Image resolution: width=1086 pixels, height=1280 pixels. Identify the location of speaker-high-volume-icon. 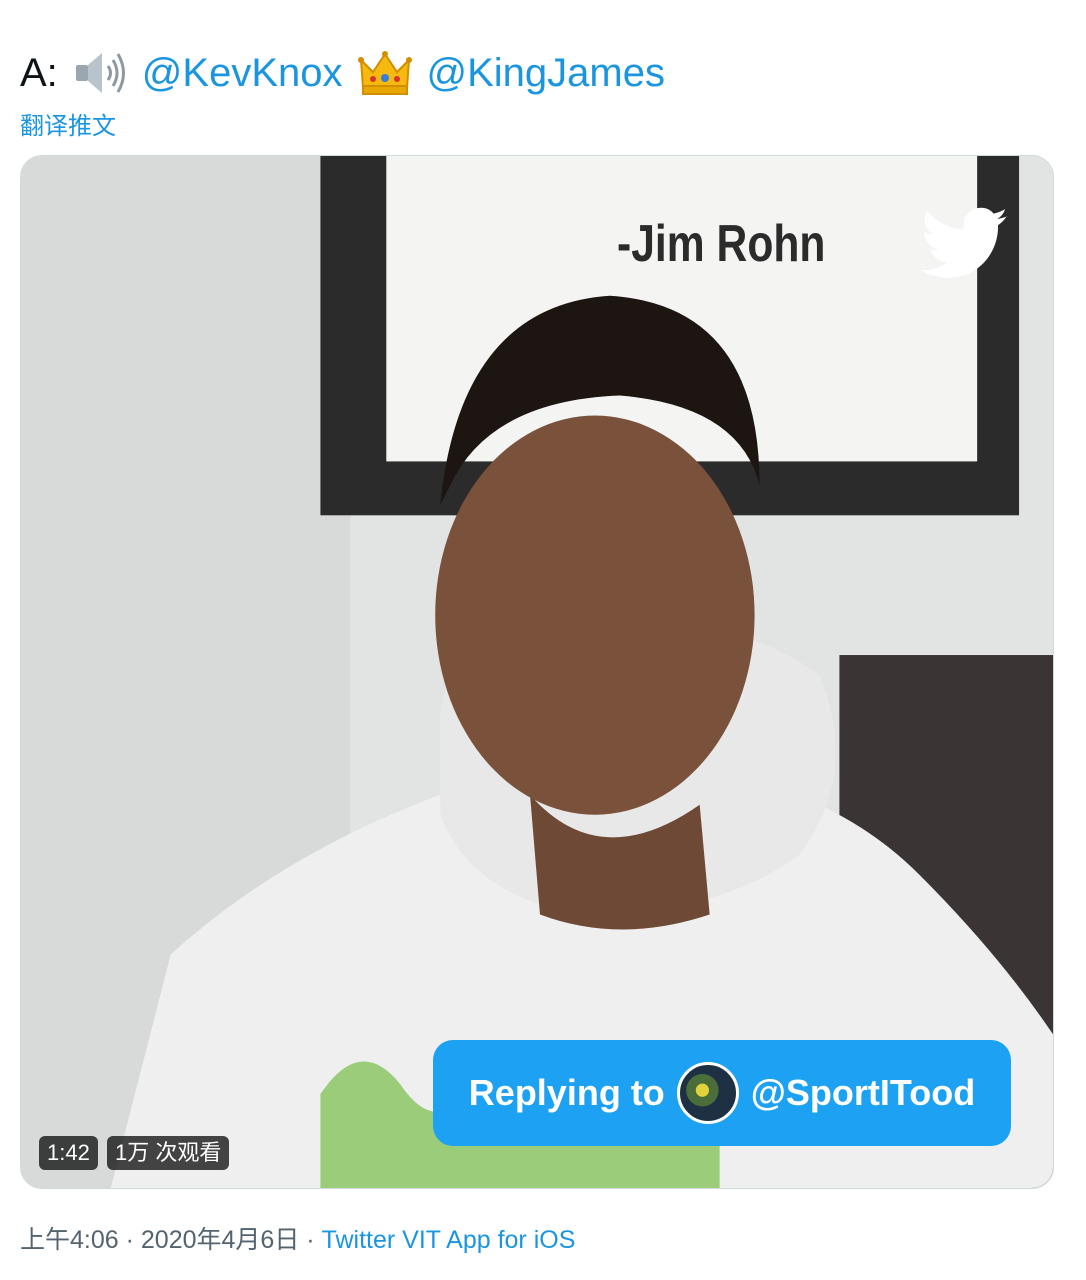
(100, 73).